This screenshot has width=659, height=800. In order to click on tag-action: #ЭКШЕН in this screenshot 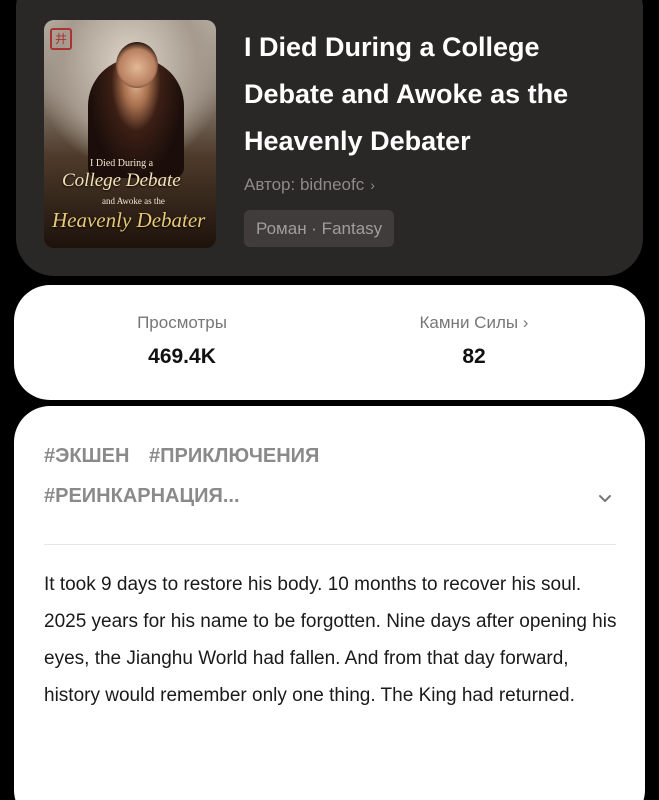, I will do `click(86, 456)`.